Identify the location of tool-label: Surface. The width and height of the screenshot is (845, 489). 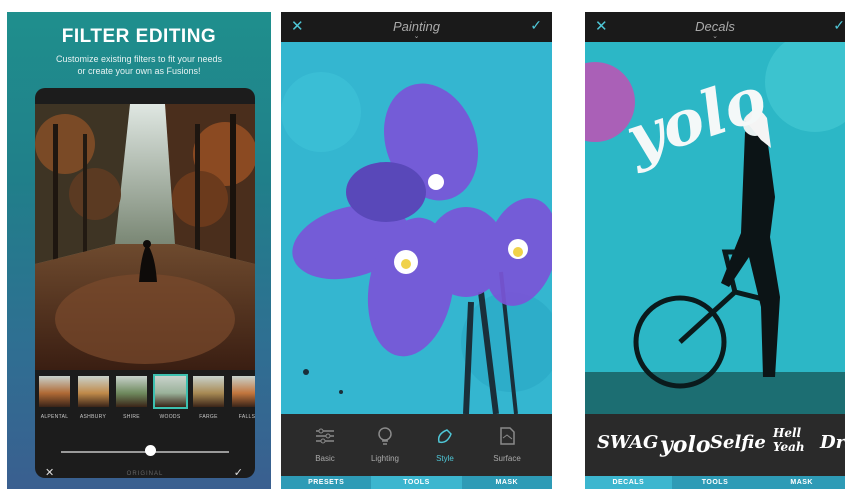
(507, 458).